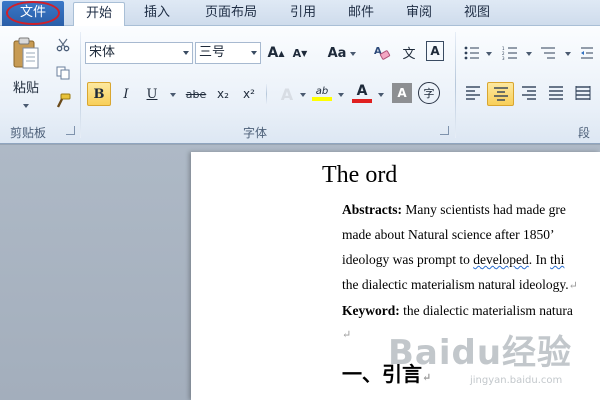  Describe the element at coordinates (322, 98) in the screenshot. I see `highlight-color-swatch` at that location.